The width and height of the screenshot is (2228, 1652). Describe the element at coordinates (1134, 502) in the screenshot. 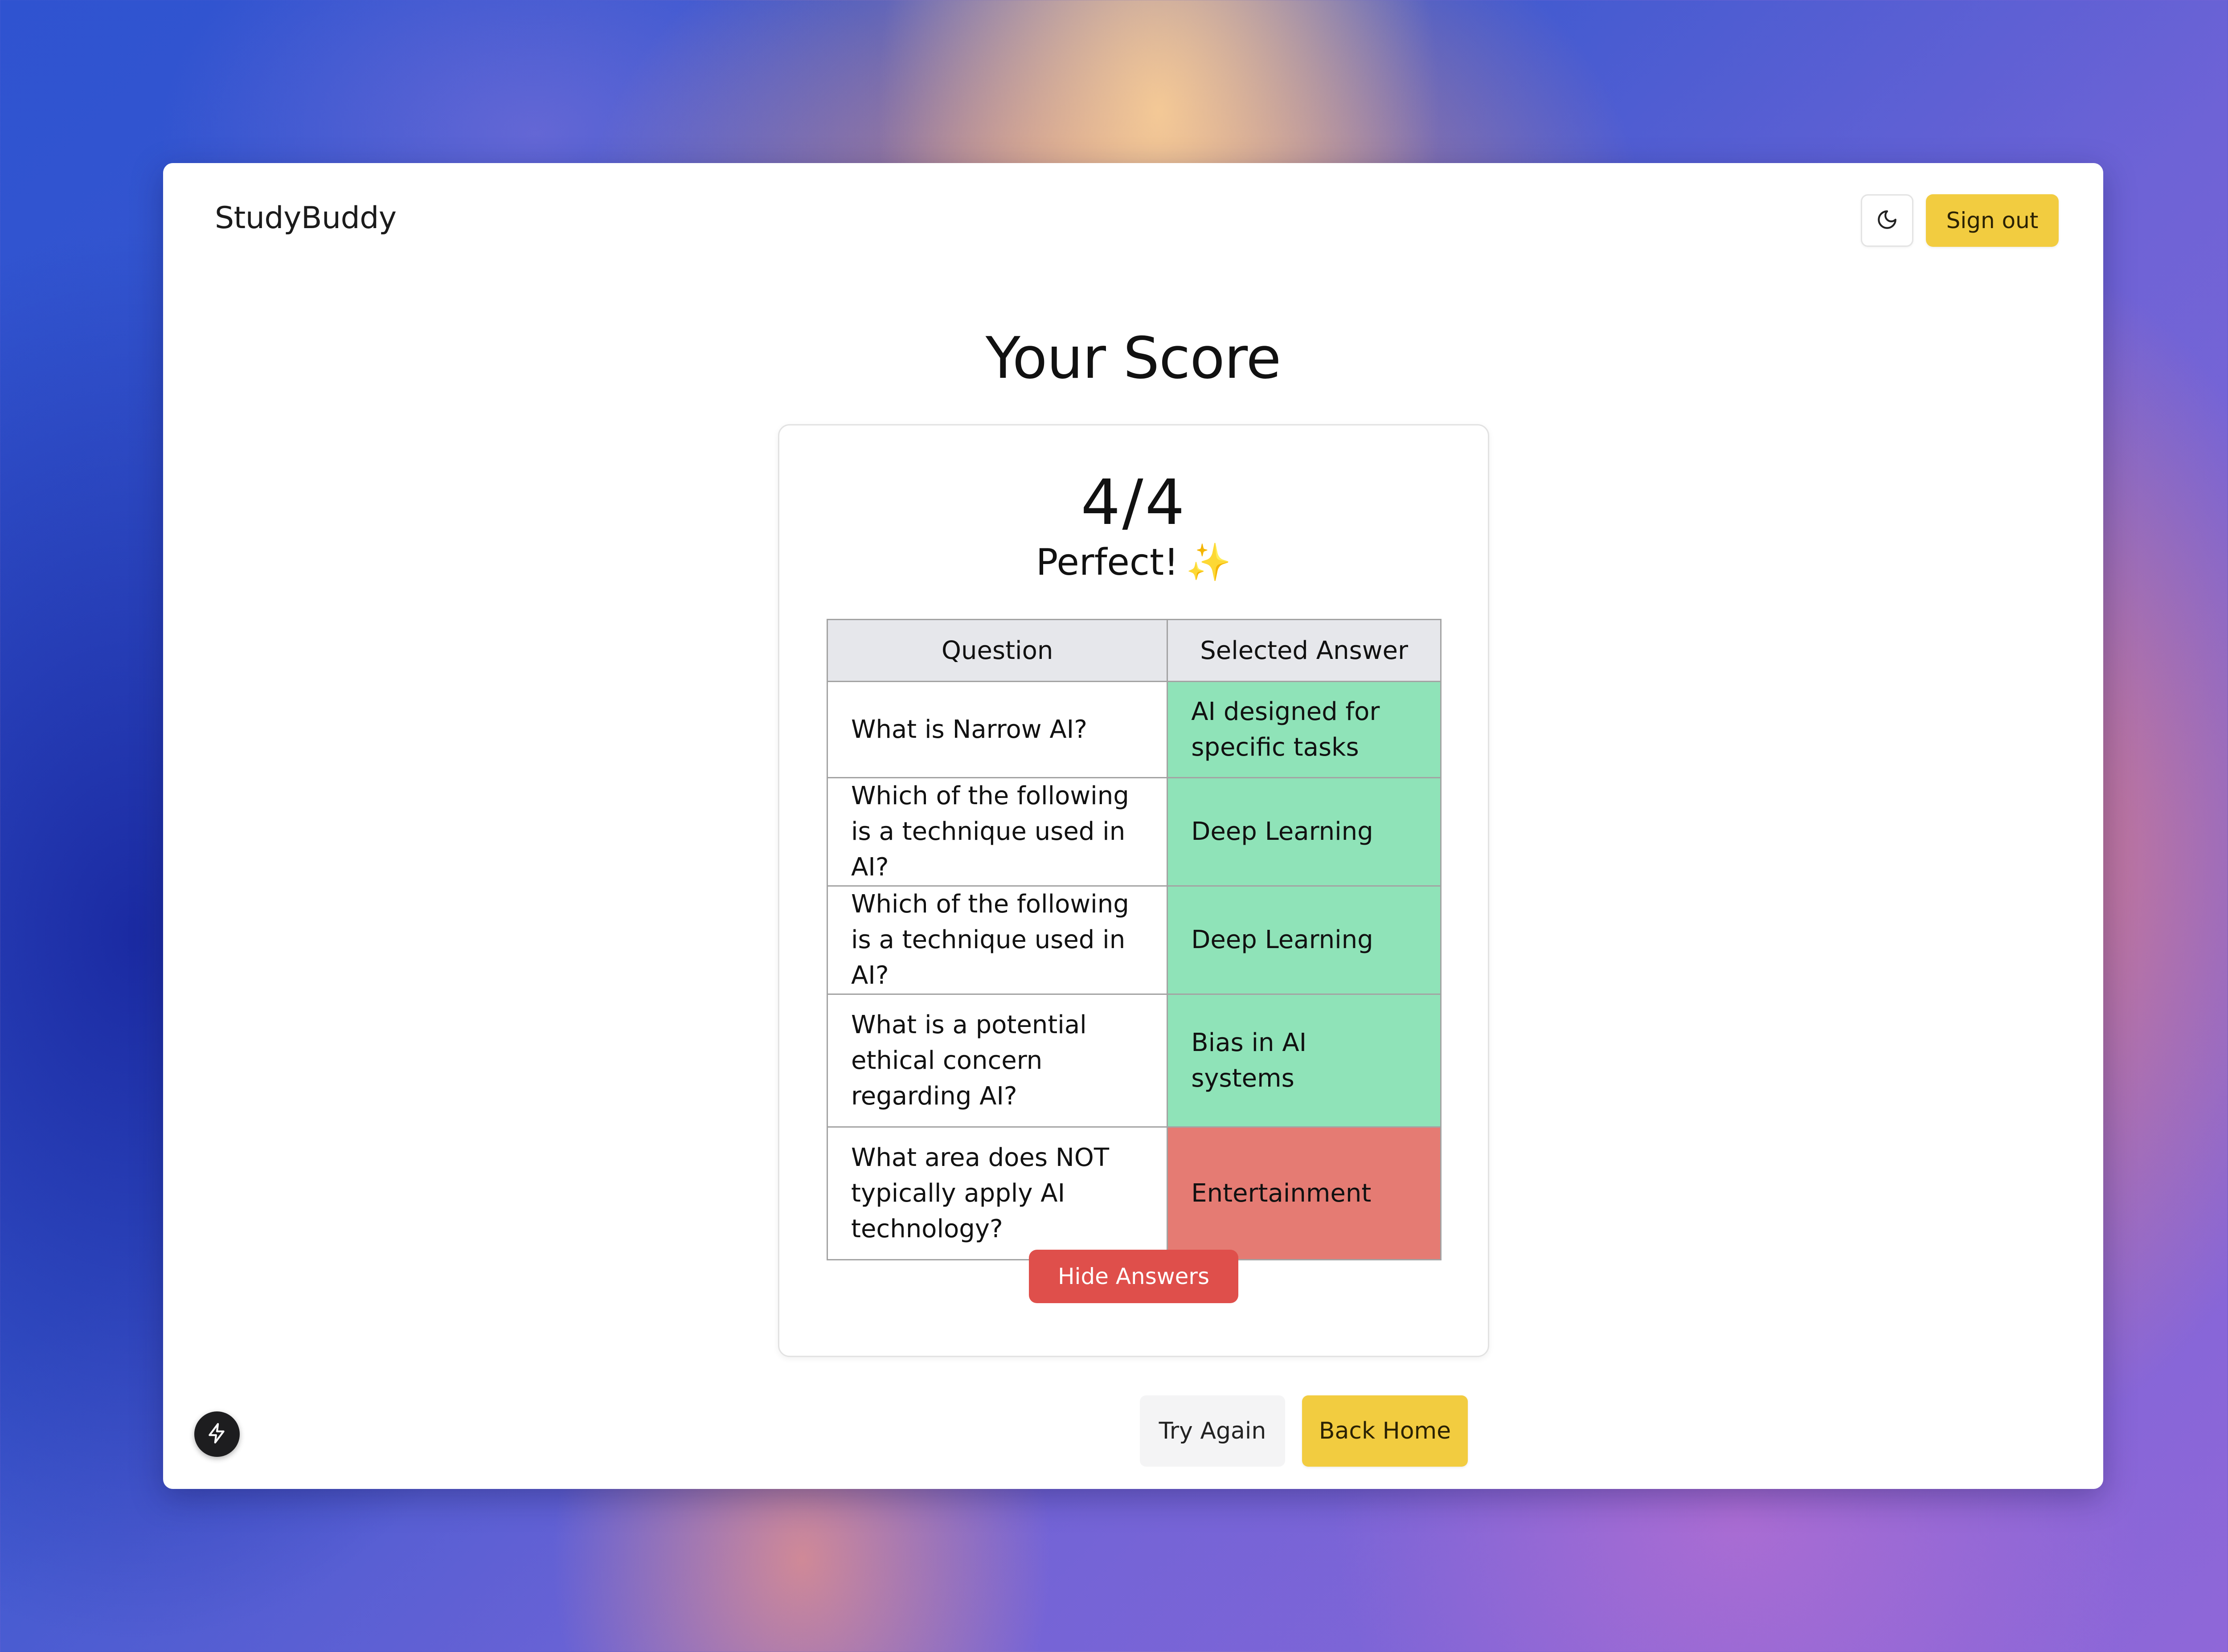

I see `score-value: 4/4` at that location.